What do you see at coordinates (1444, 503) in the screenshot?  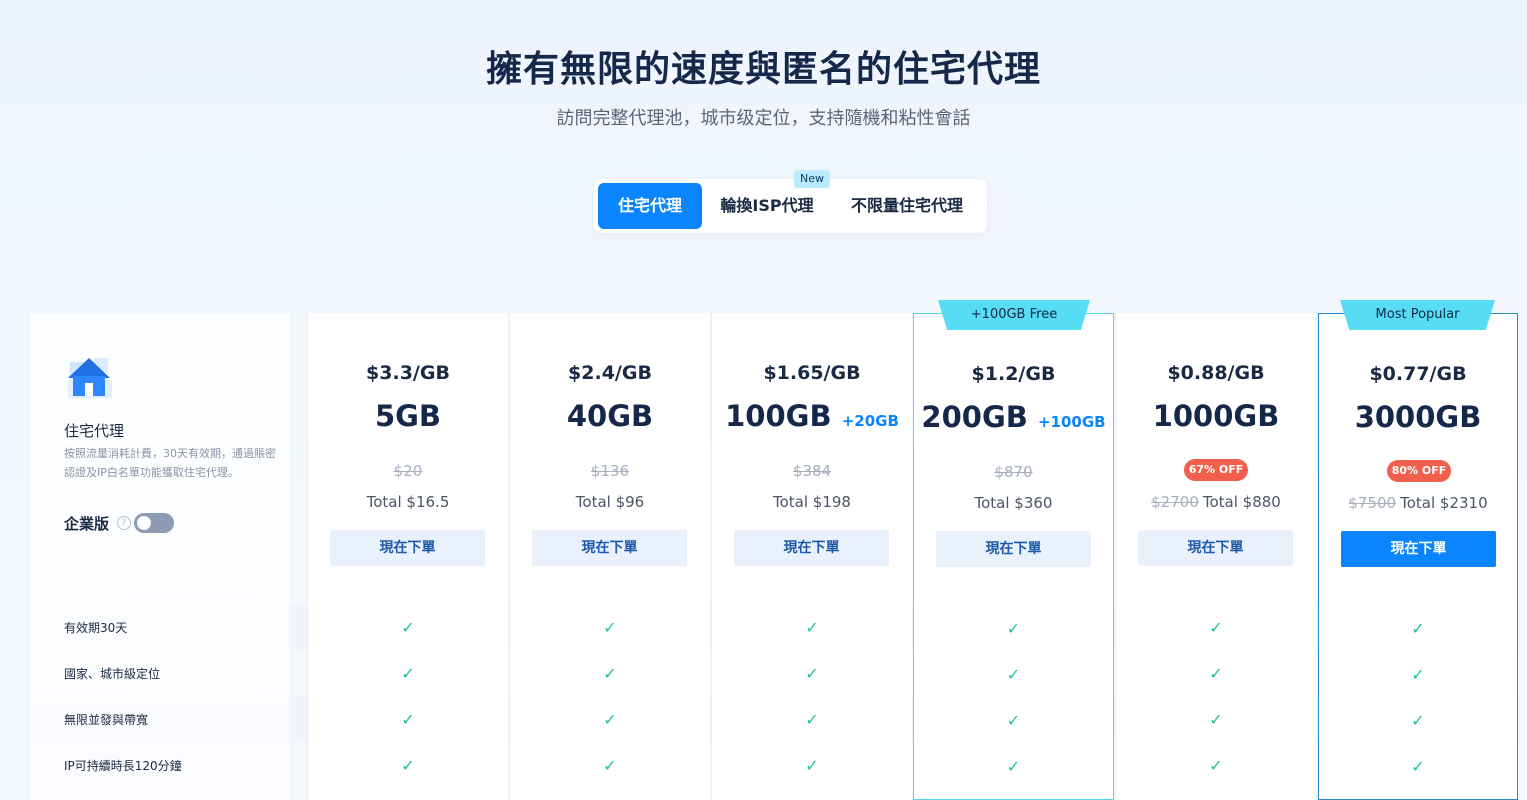 I see `total-price-value: Total $2310` at bounding box center [1444, 503].